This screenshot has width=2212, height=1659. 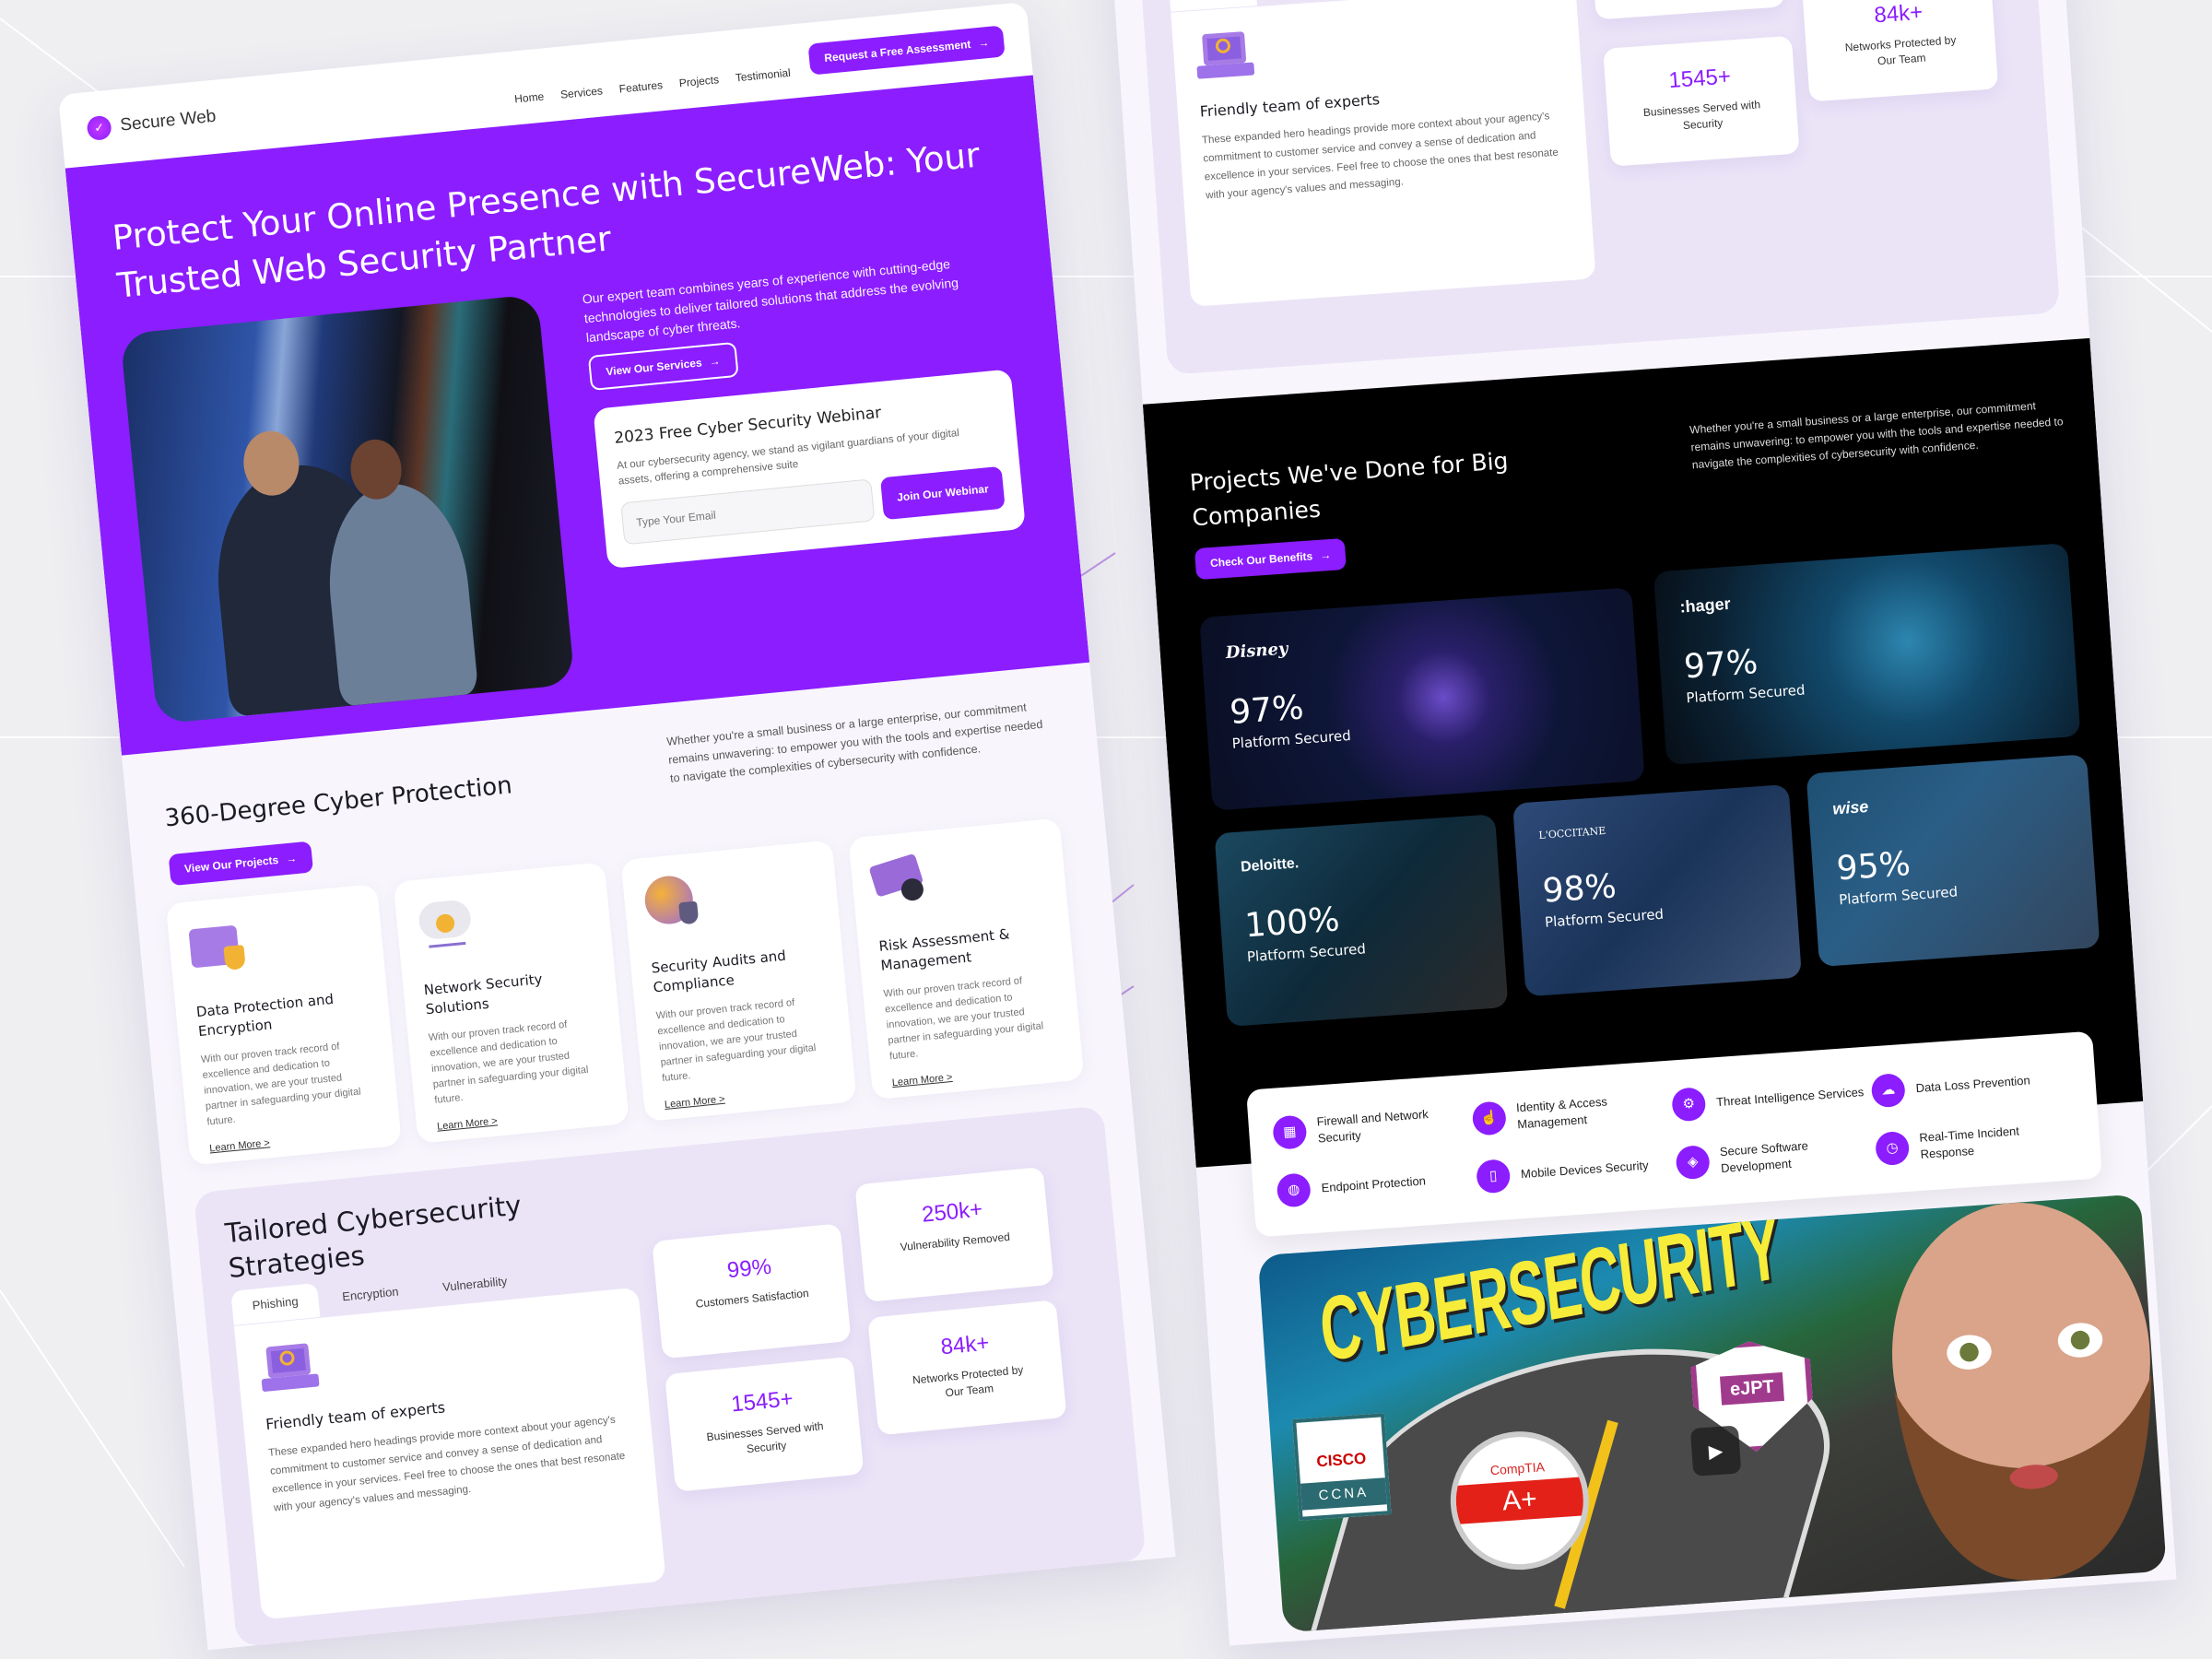 I want to click on globe-network-icon: ◍, so click(x=1294, y=1189).